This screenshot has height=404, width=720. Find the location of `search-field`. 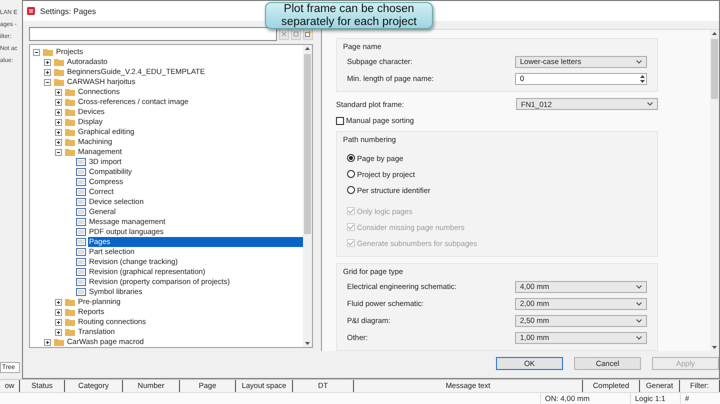

search-field is located at coordinates (153, 34).